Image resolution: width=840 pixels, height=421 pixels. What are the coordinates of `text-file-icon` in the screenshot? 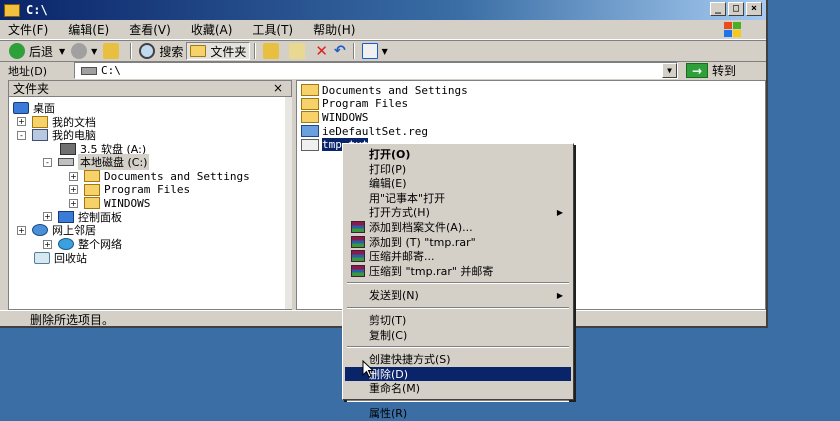 It's located at (310, 144).